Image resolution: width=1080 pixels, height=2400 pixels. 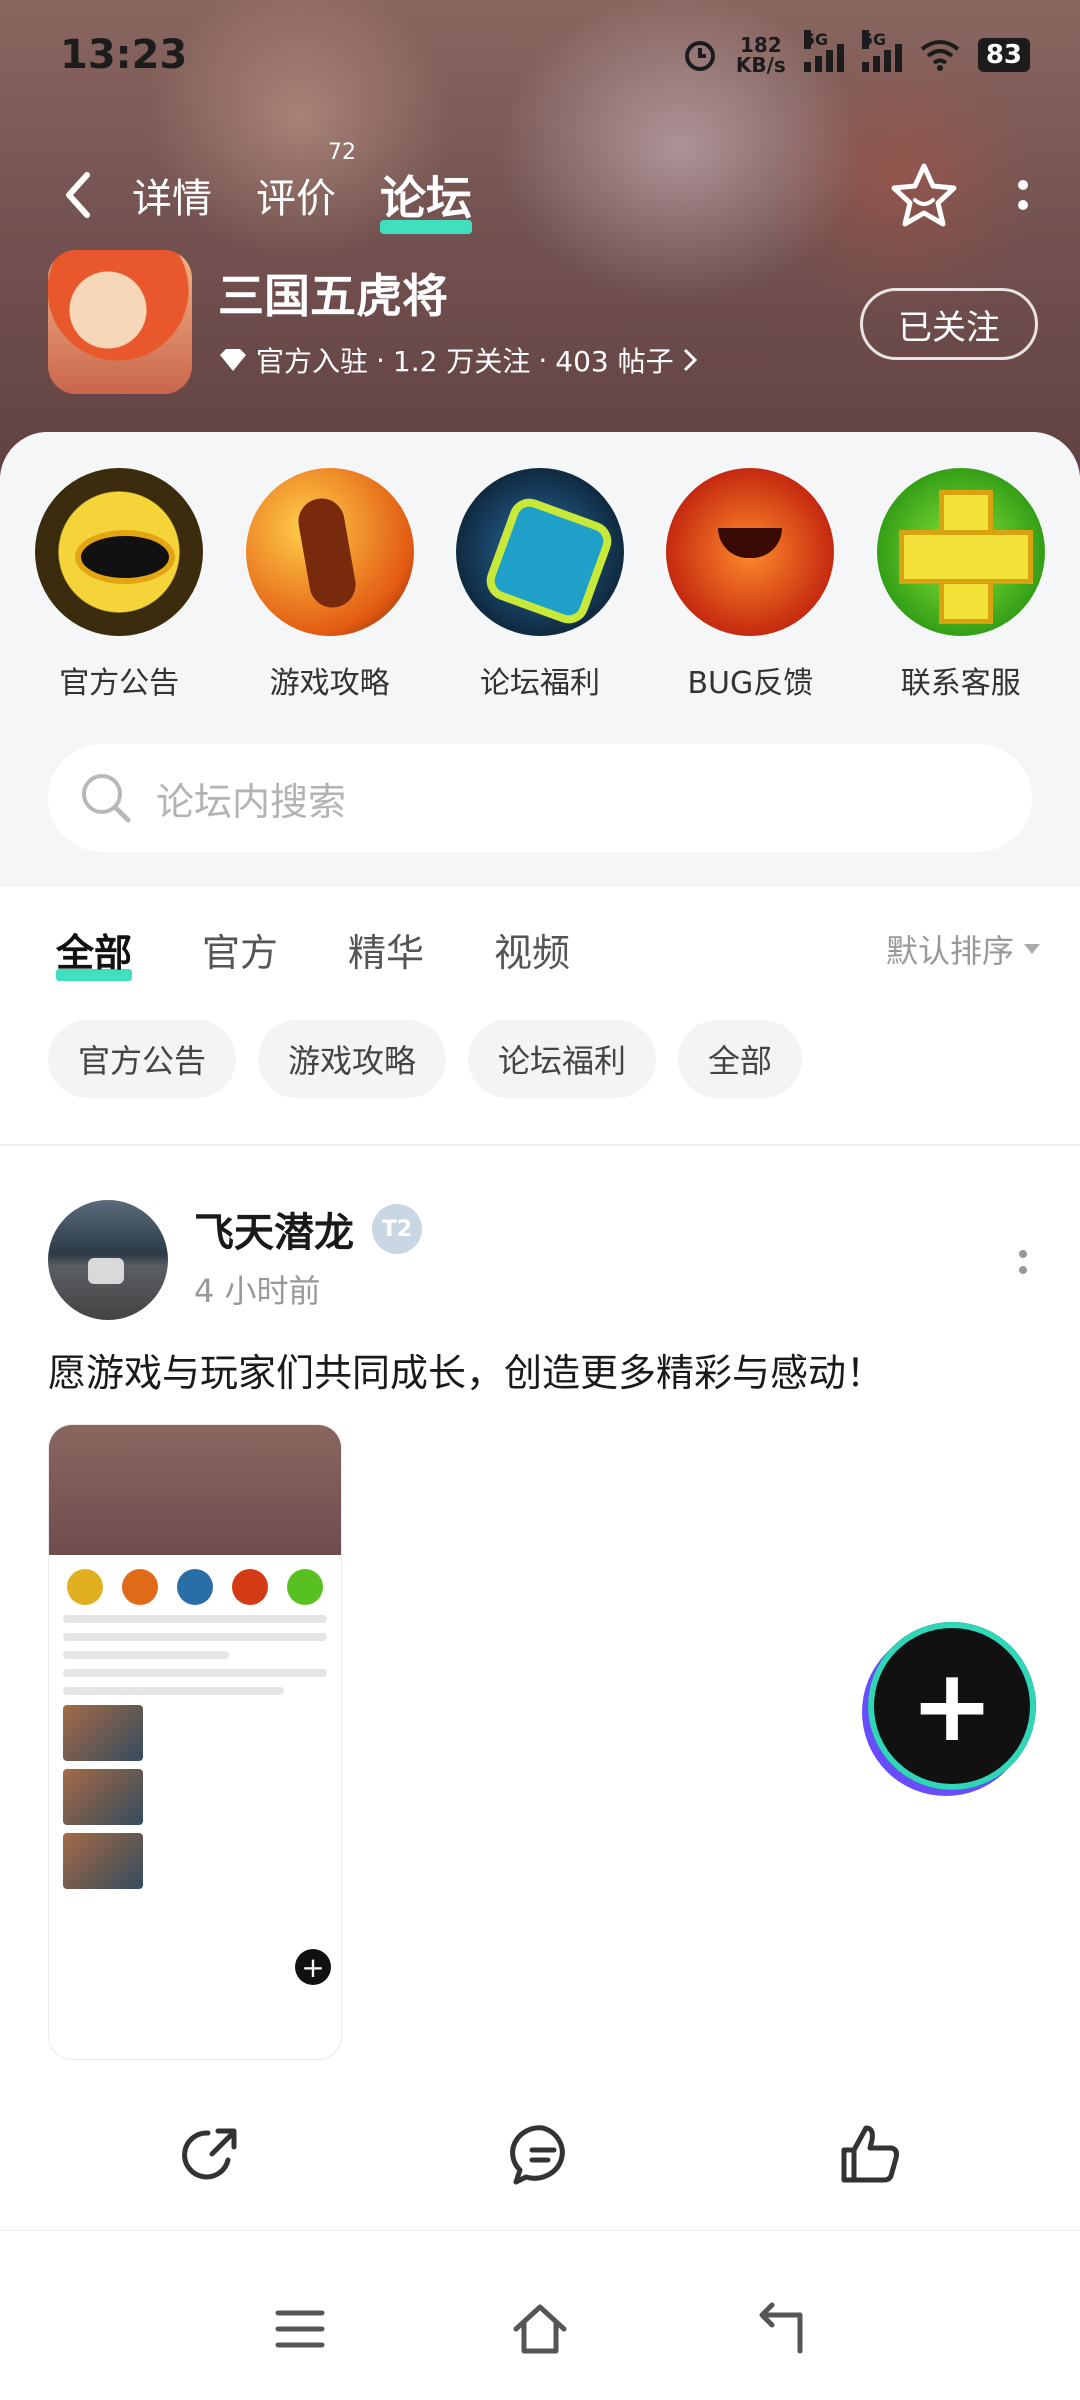 What do you see at coordinates (352, 1059) in the screenshot?
I see `chip-guides: 游戏攻略` at bounding box center [352, 1059].